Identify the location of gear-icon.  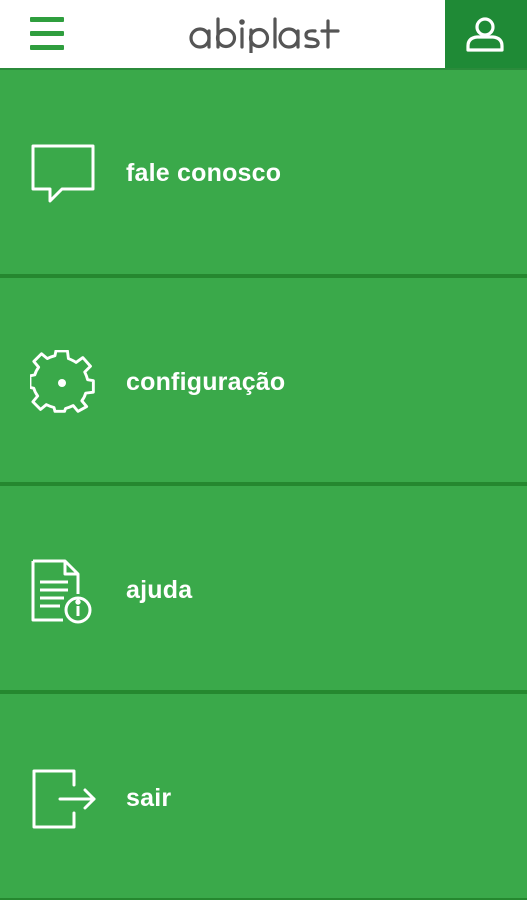
(62, 381).